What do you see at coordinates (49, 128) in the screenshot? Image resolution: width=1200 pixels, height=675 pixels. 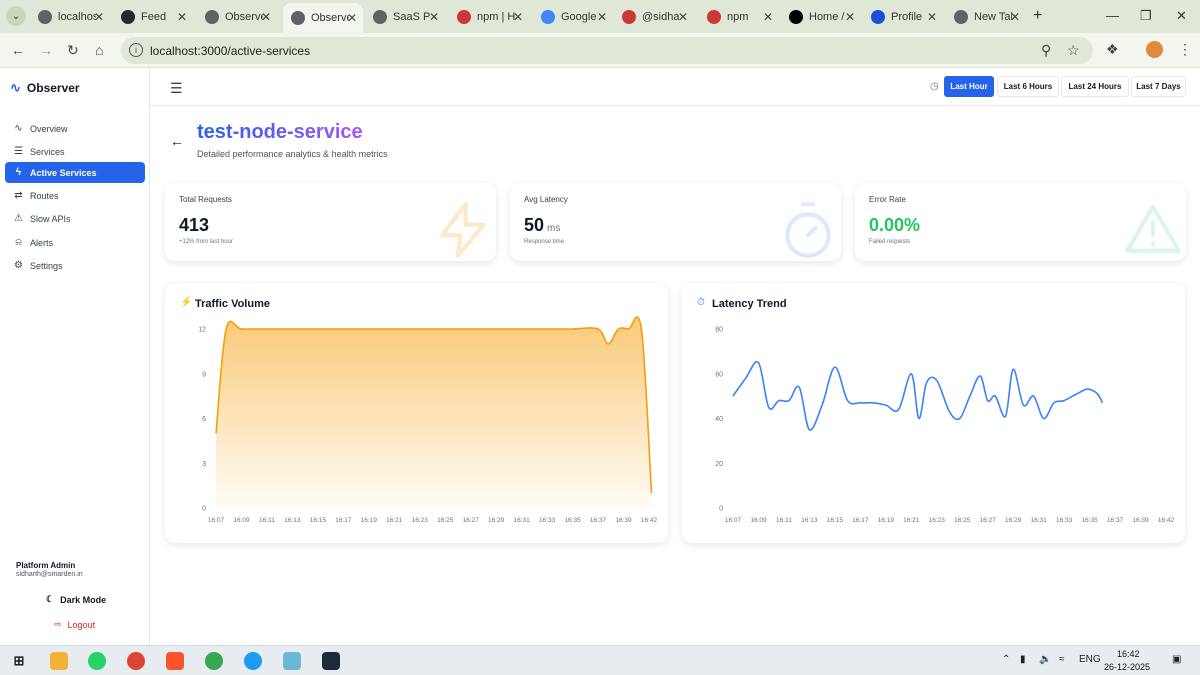 I see `sidebar-item-label: Overview` at bounding box center [49, 128].